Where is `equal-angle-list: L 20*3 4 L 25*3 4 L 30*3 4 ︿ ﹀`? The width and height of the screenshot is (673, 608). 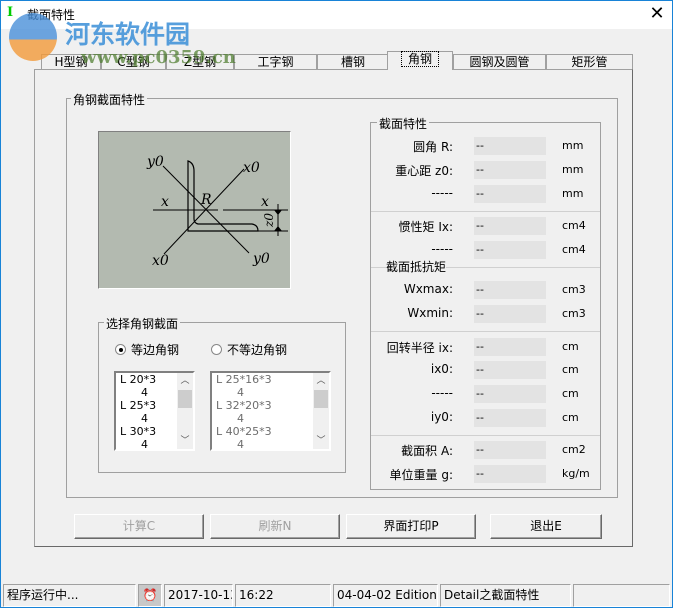
equal-angle-list: L 20*3 4 L 25*3 4 L 30*3 4 ︿ ﹀ is located at coordinates (154, 411).